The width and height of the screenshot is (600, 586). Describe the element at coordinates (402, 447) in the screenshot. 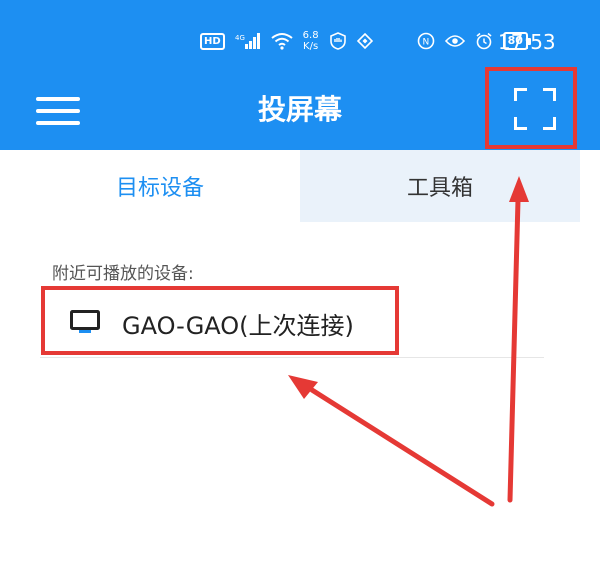

I see `arrow-to-device-line` at that location.